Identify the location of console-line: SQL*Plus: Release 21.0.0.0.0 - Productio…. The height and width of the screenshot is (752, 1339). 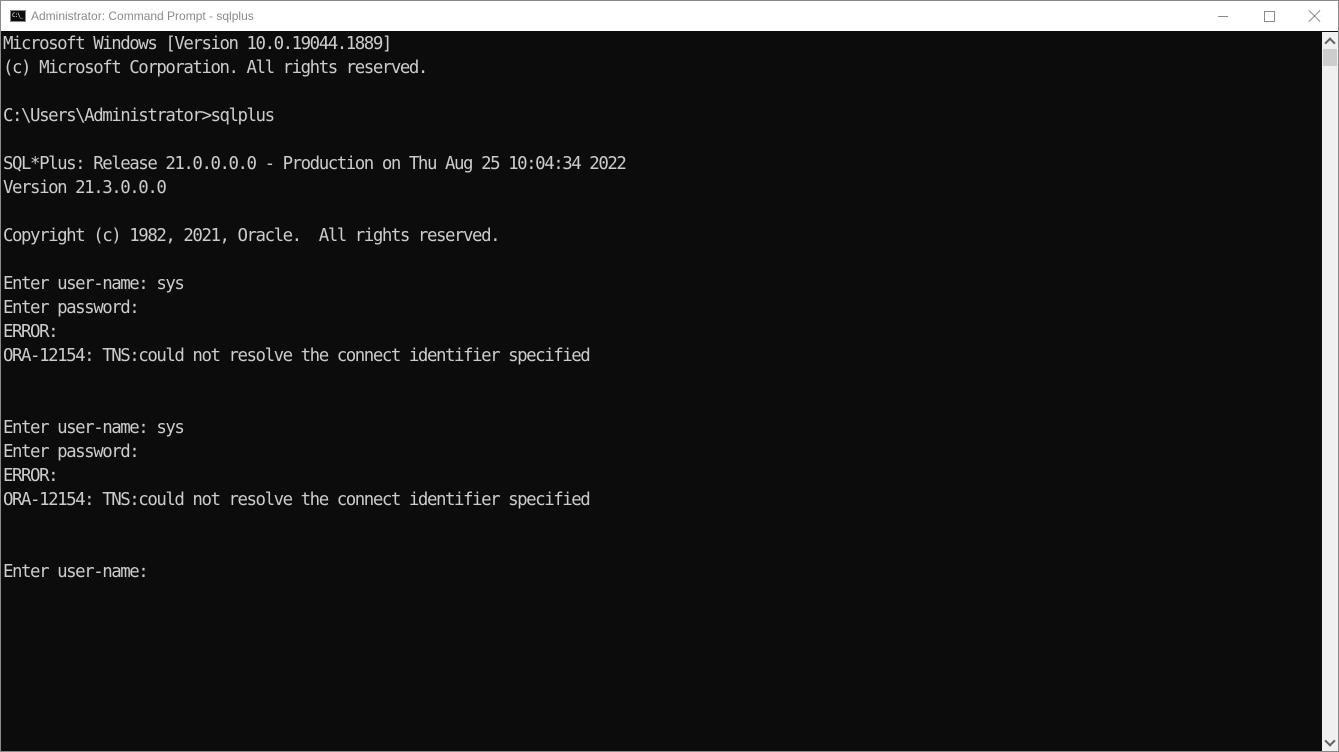
(315, 164).